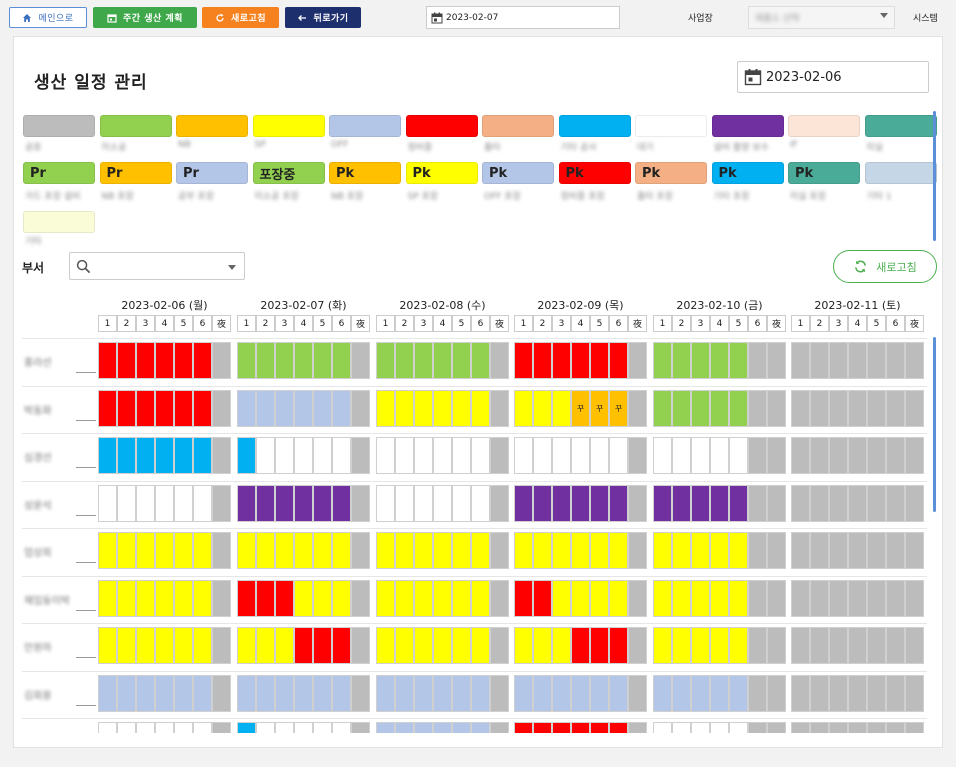  I want to click on schedule-cell: 꾸, so click(618, 408).